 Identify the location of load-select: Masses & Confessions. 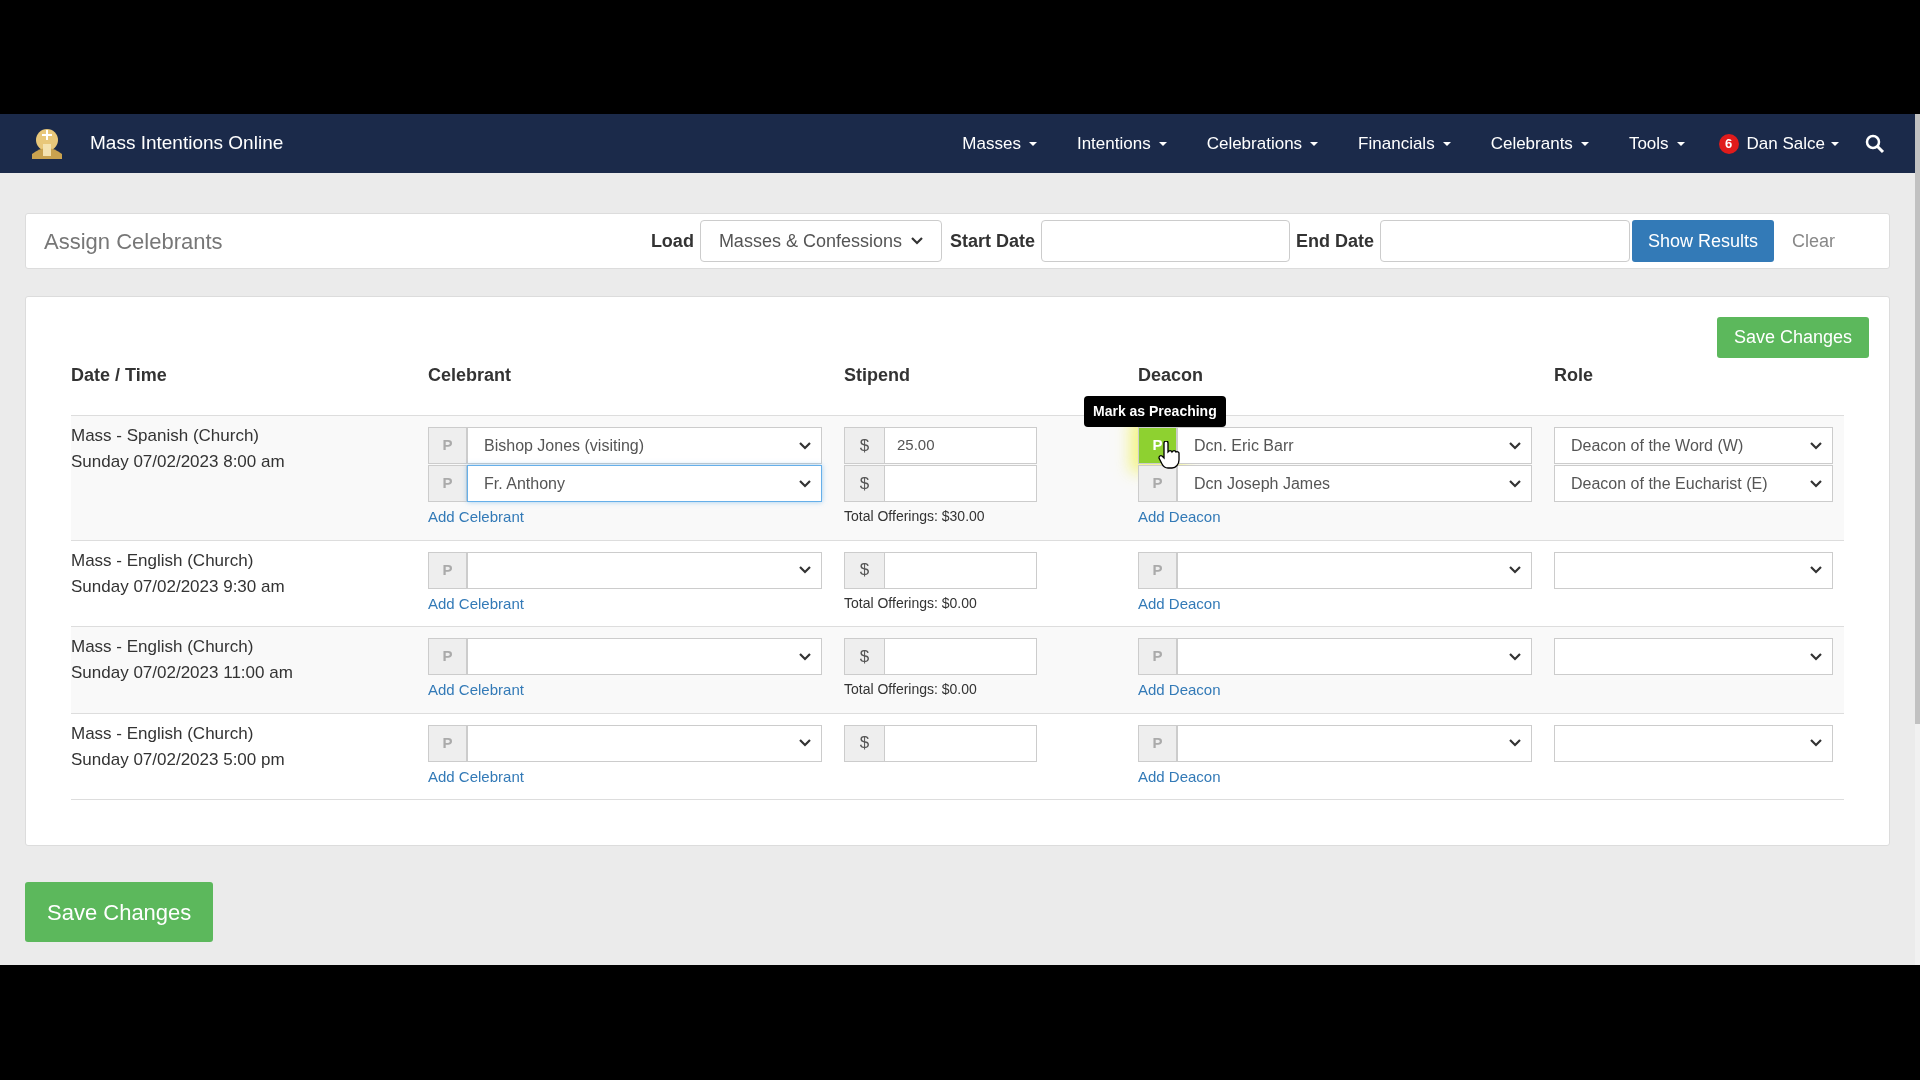
(820, 241).